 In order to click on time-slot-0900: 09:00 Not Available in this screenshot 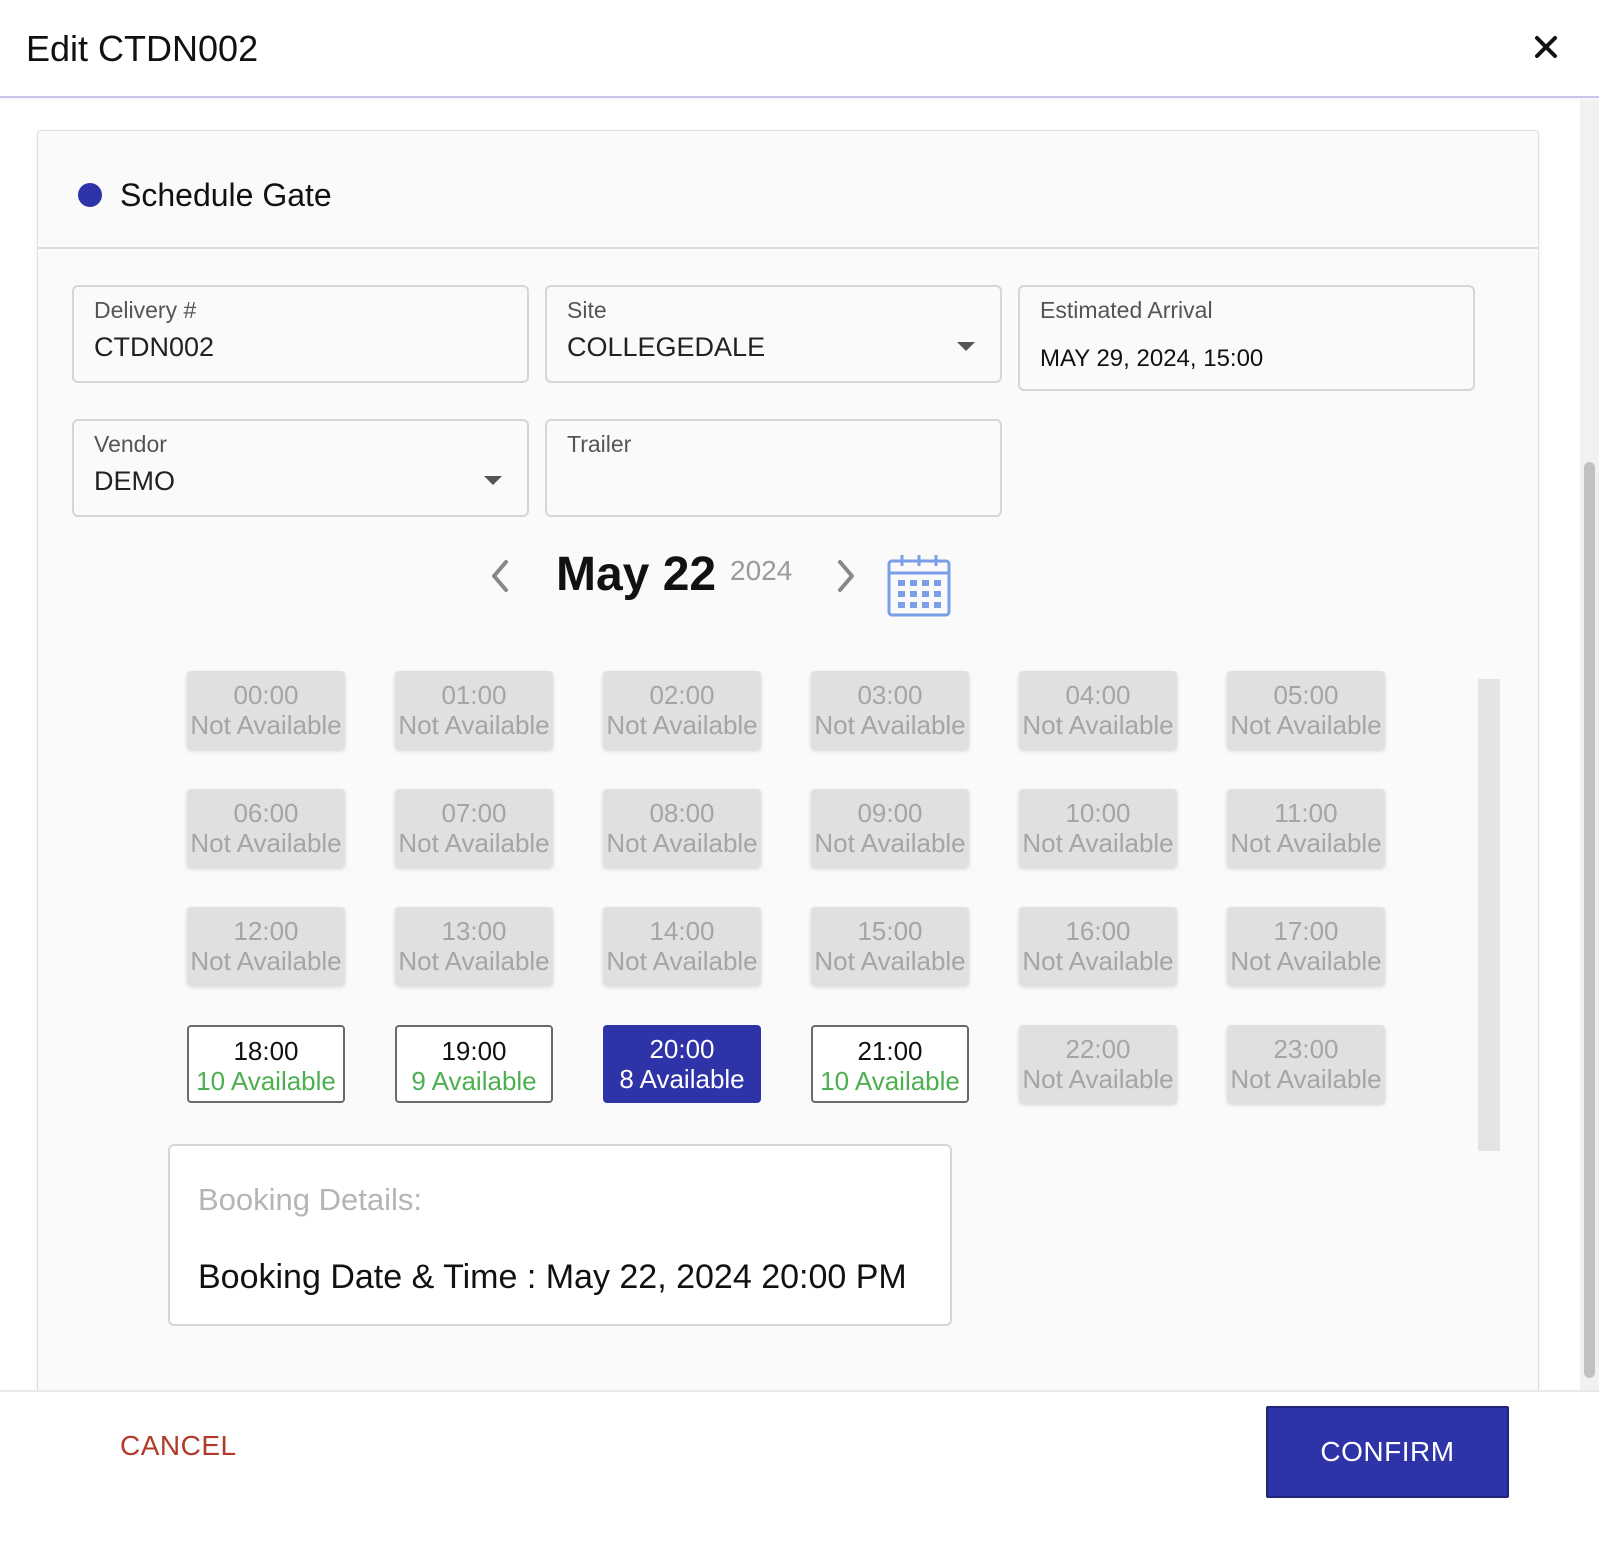, I will do `click(890, 828)`.